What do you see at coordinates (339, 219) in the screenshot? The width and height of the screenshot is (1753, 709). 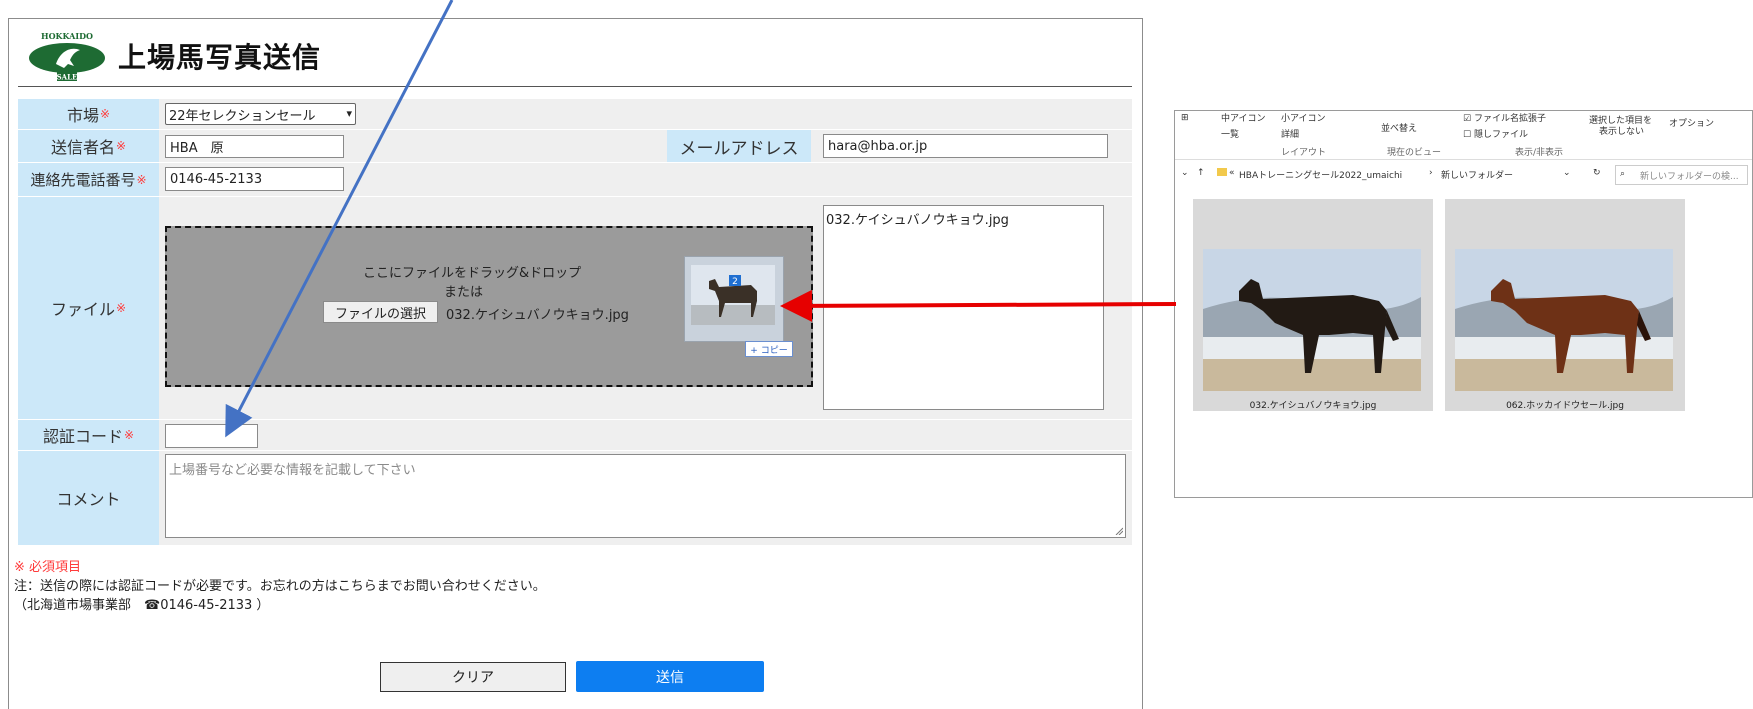 I see `blue-annotation-arrow` at bounding box center [339, 219].